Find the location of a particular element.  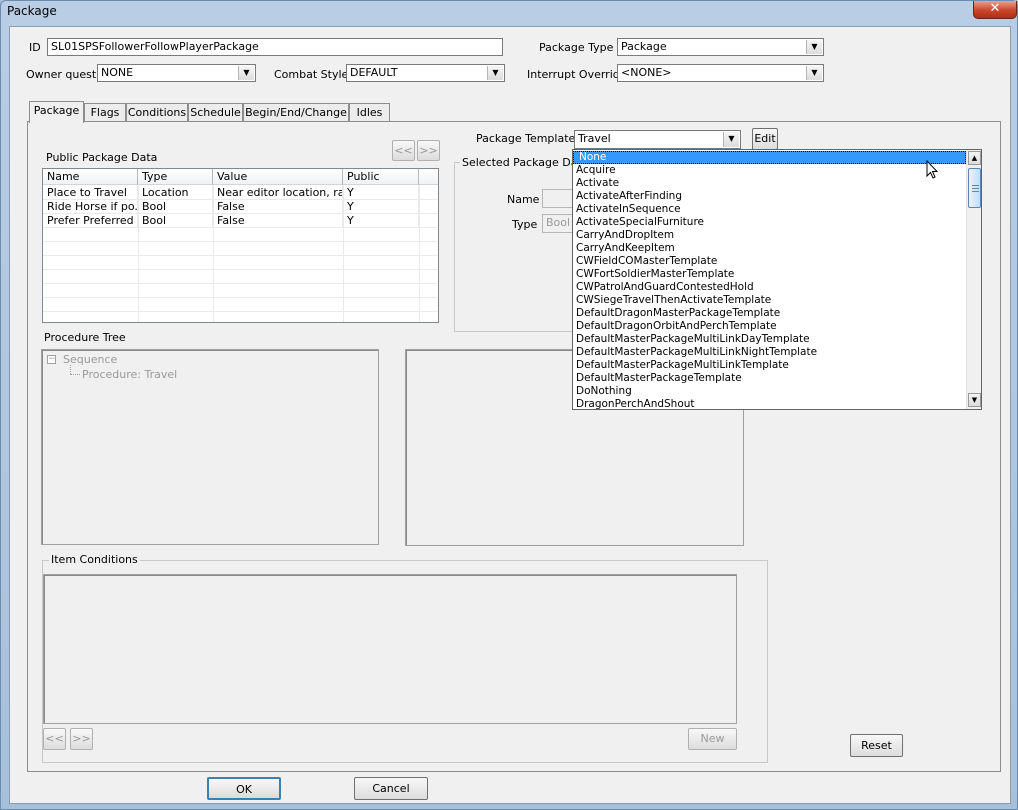

cell-value: False is located at coordinates (278, 207).